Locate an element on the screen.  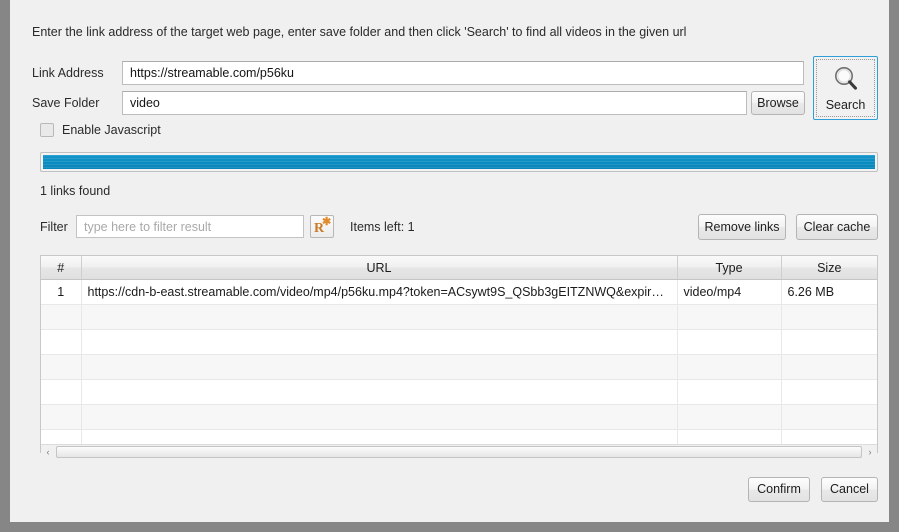
scroll-left-arrow-icon: ‹ is located at coordinates (48, 452).